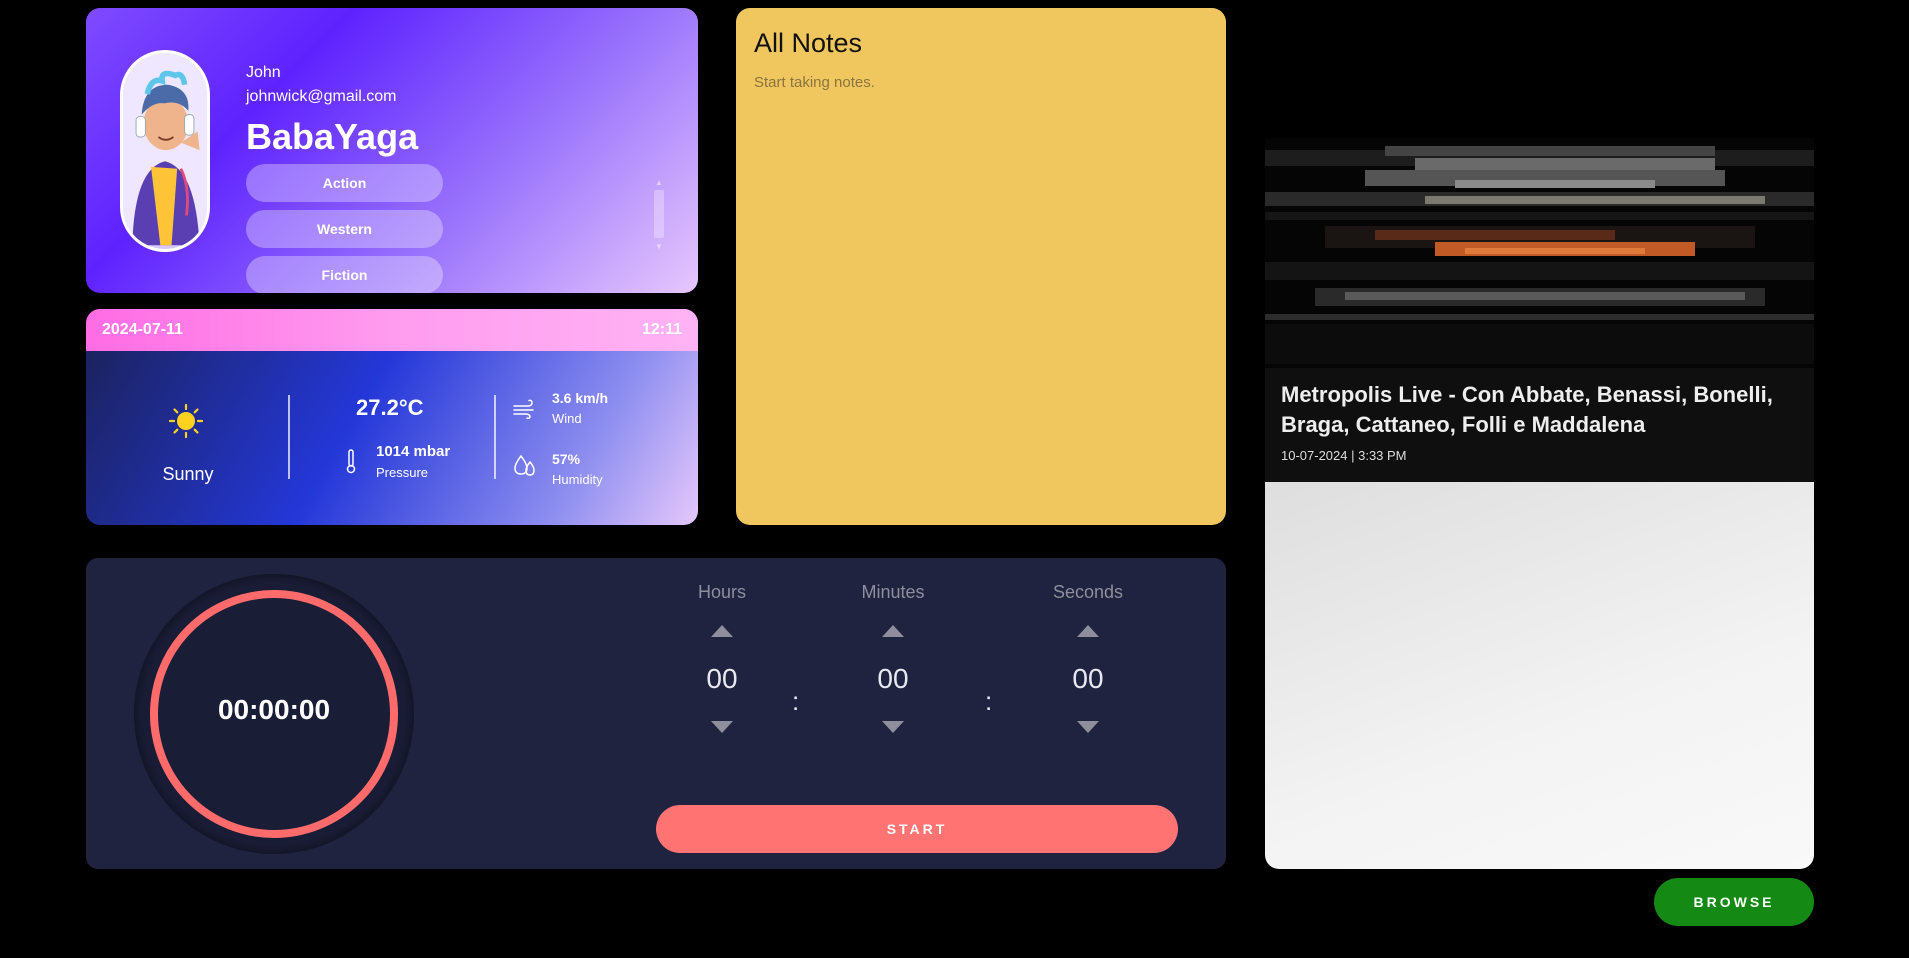  Describe the element at coordinates (1088, 657) in the screenshot. I see `seconds-column: Seconds 00` at that location.